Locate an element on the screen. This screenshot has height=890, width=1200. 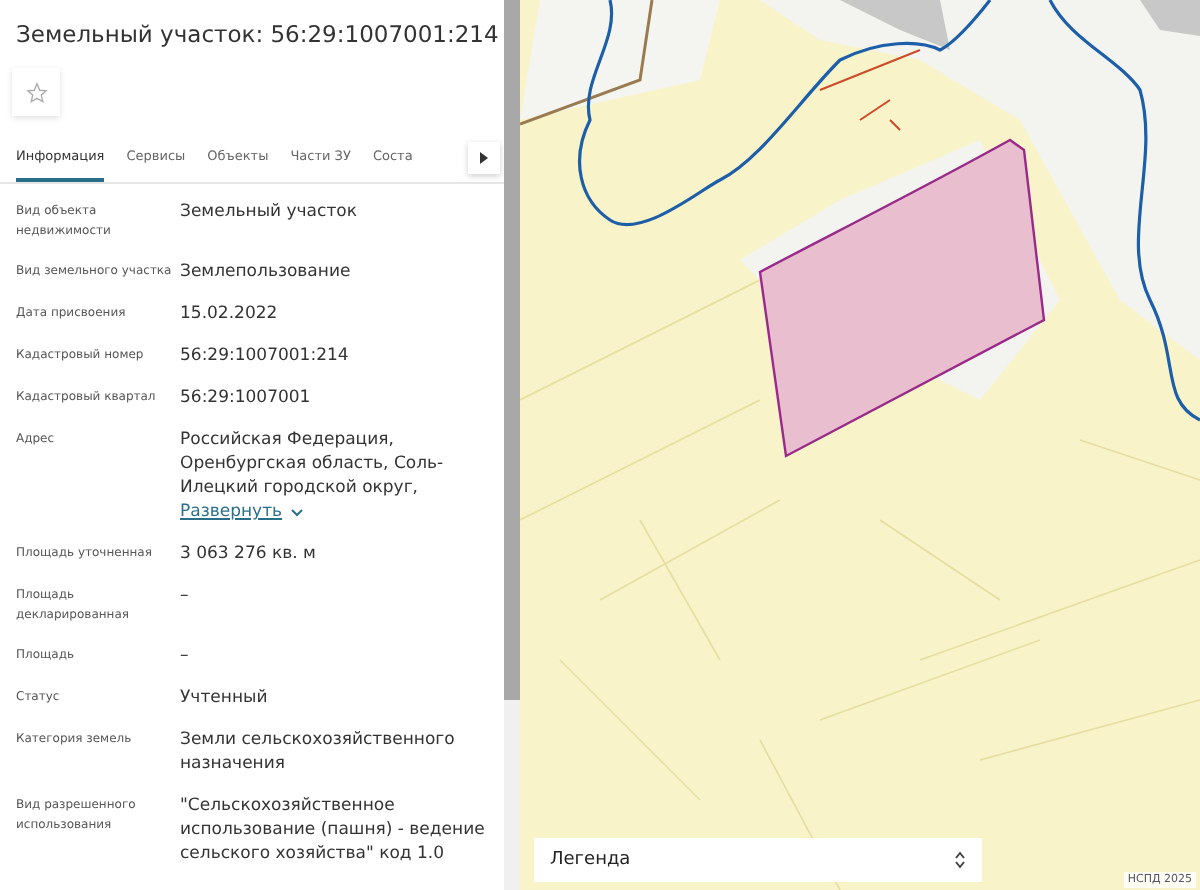
field-value: 56:29:1007001:214 is located at coordinates (265, 356).